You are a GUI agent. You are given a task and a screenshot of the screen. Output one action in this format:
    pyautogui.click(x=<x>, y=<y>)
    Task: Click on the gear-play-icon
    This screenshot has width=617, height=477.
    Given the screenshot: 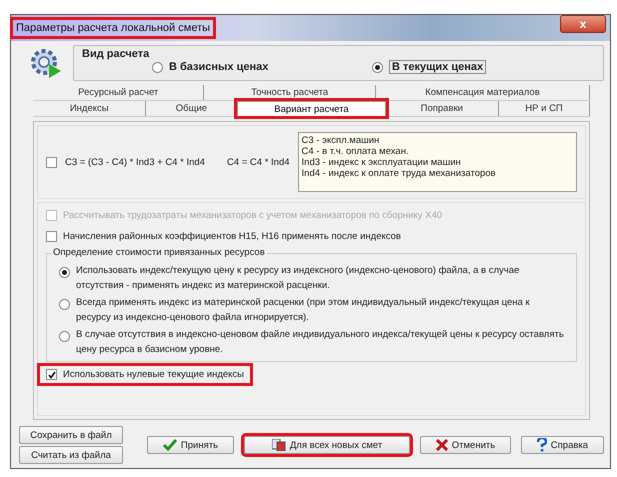 What is the action you would take?
    pyautogui.click(x=46, y=63)
    